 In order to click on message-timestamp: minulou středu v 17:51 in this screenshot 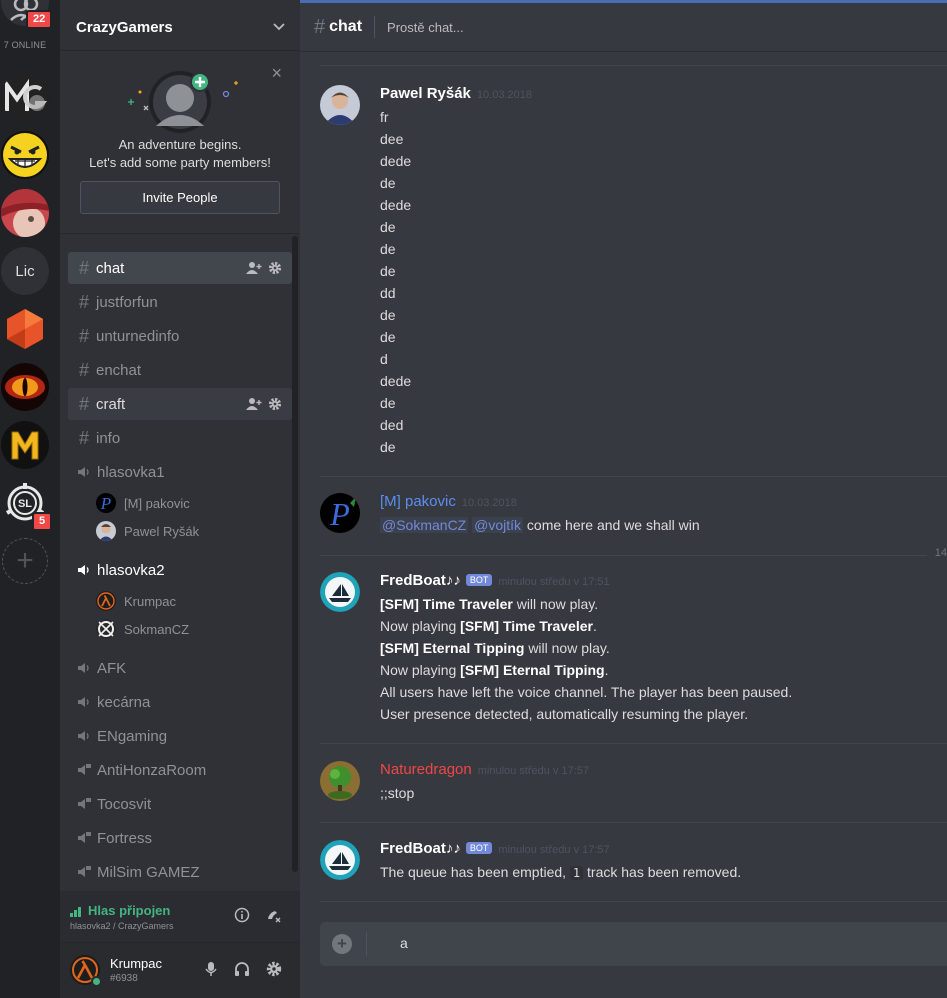, I will do `click(554, 582)`.